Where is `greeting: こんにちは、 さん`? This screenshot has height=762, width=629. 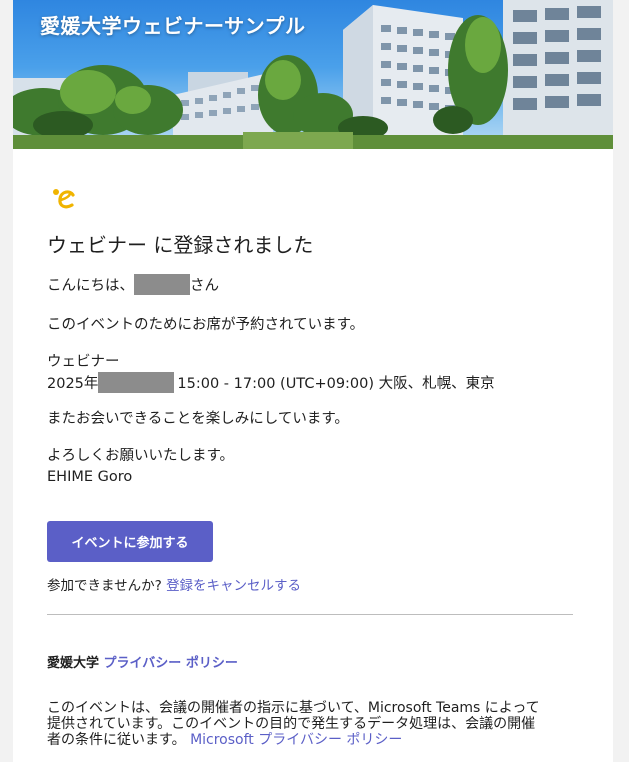
greeting: こんにちは、 さん is located at coordinates (133, 285).